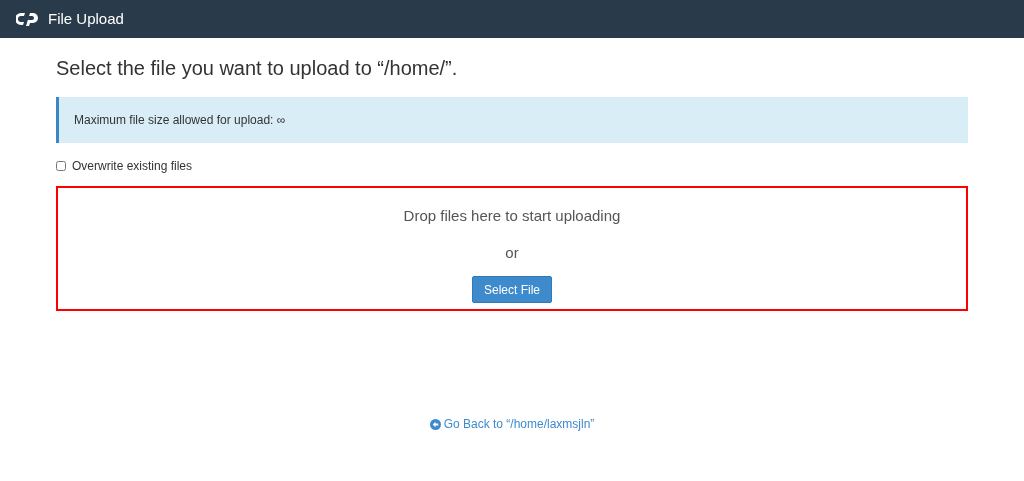  I want to click on select-file-button: Select File, so click(512, 289).